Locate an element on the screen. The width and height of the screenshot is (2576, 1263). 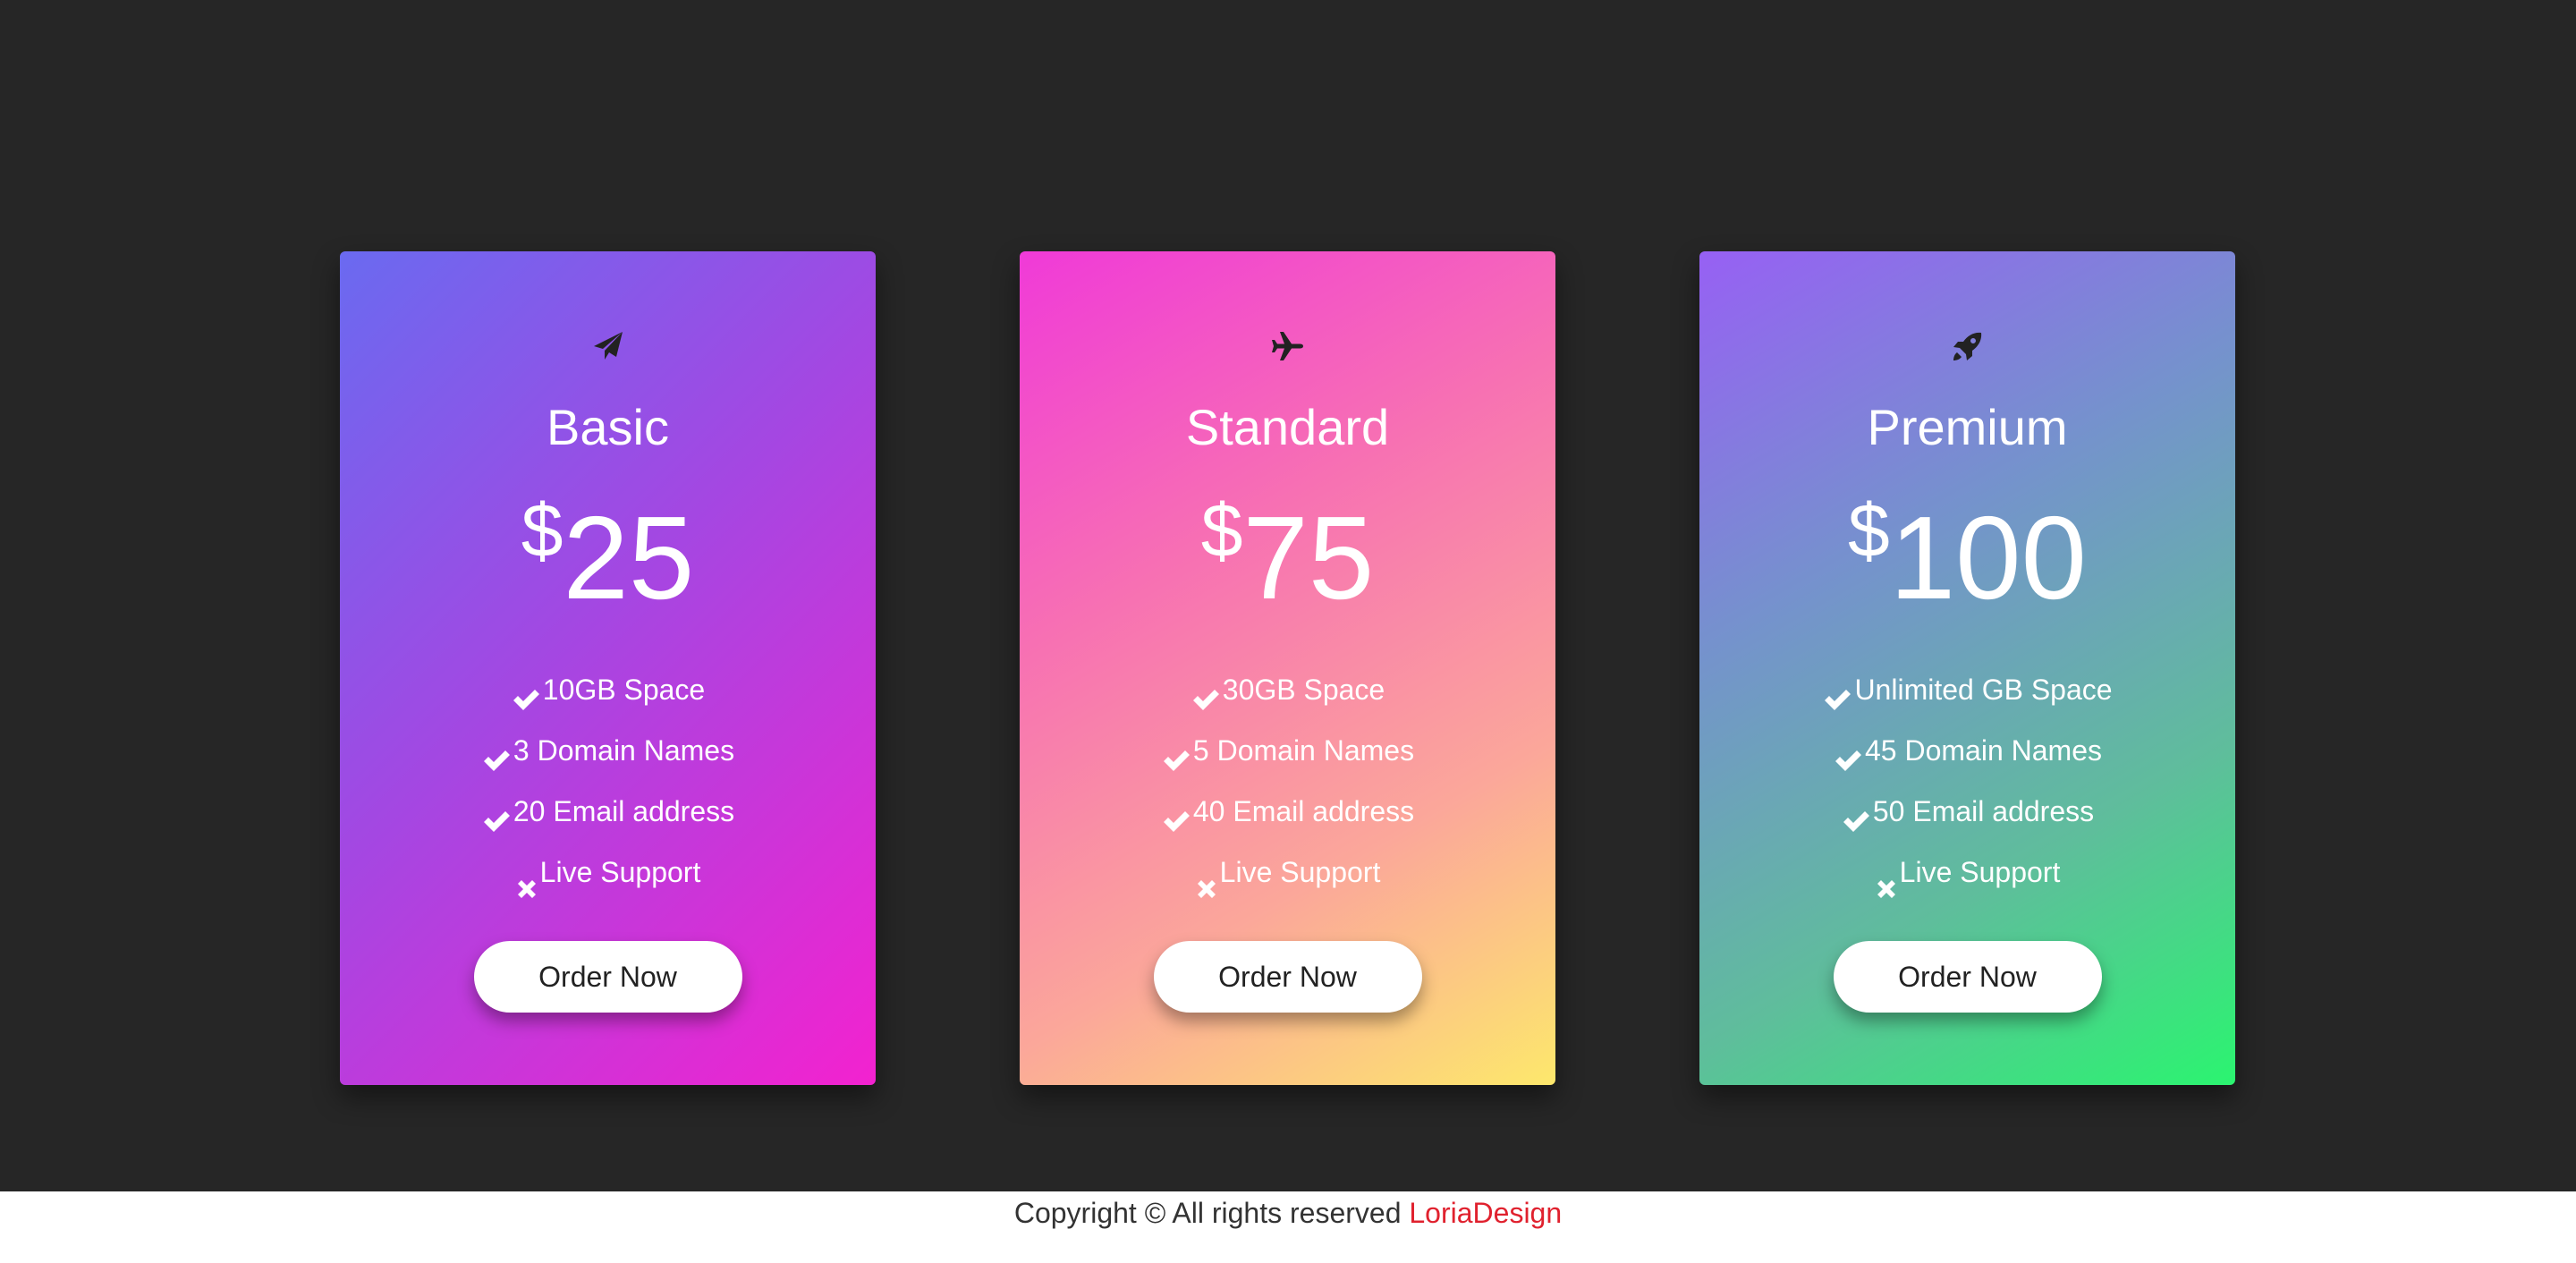
price-amount: 75 is located at coordinates (1308, 557).